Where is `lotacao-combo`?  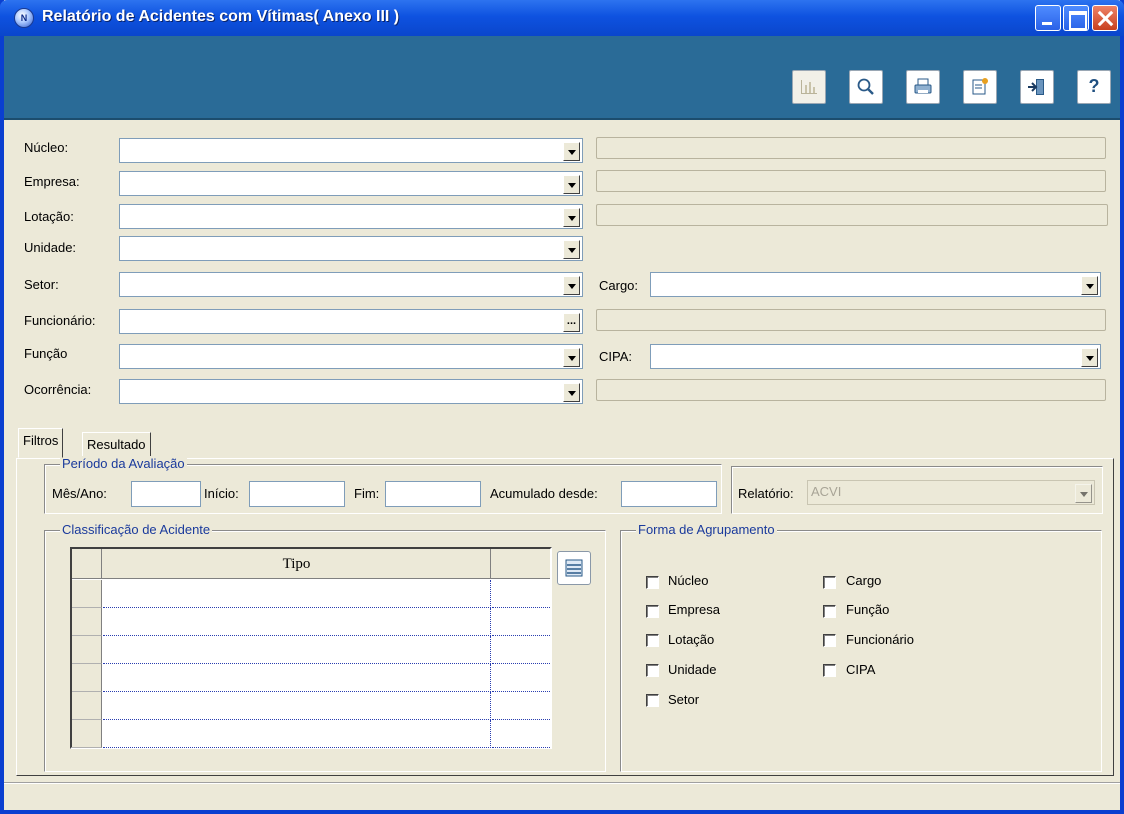
lotacao-combo is located at coordinates (351, 216).